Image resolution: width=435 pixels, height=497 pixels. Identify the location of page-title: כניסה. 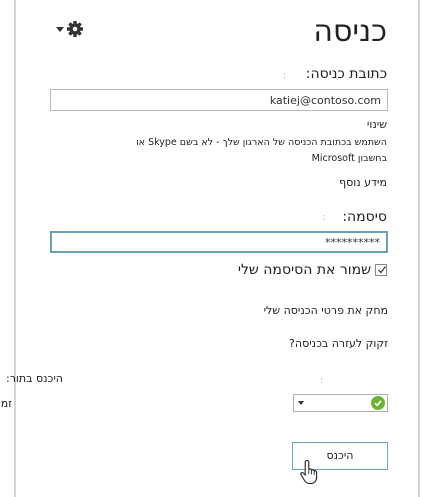
(350, 31).